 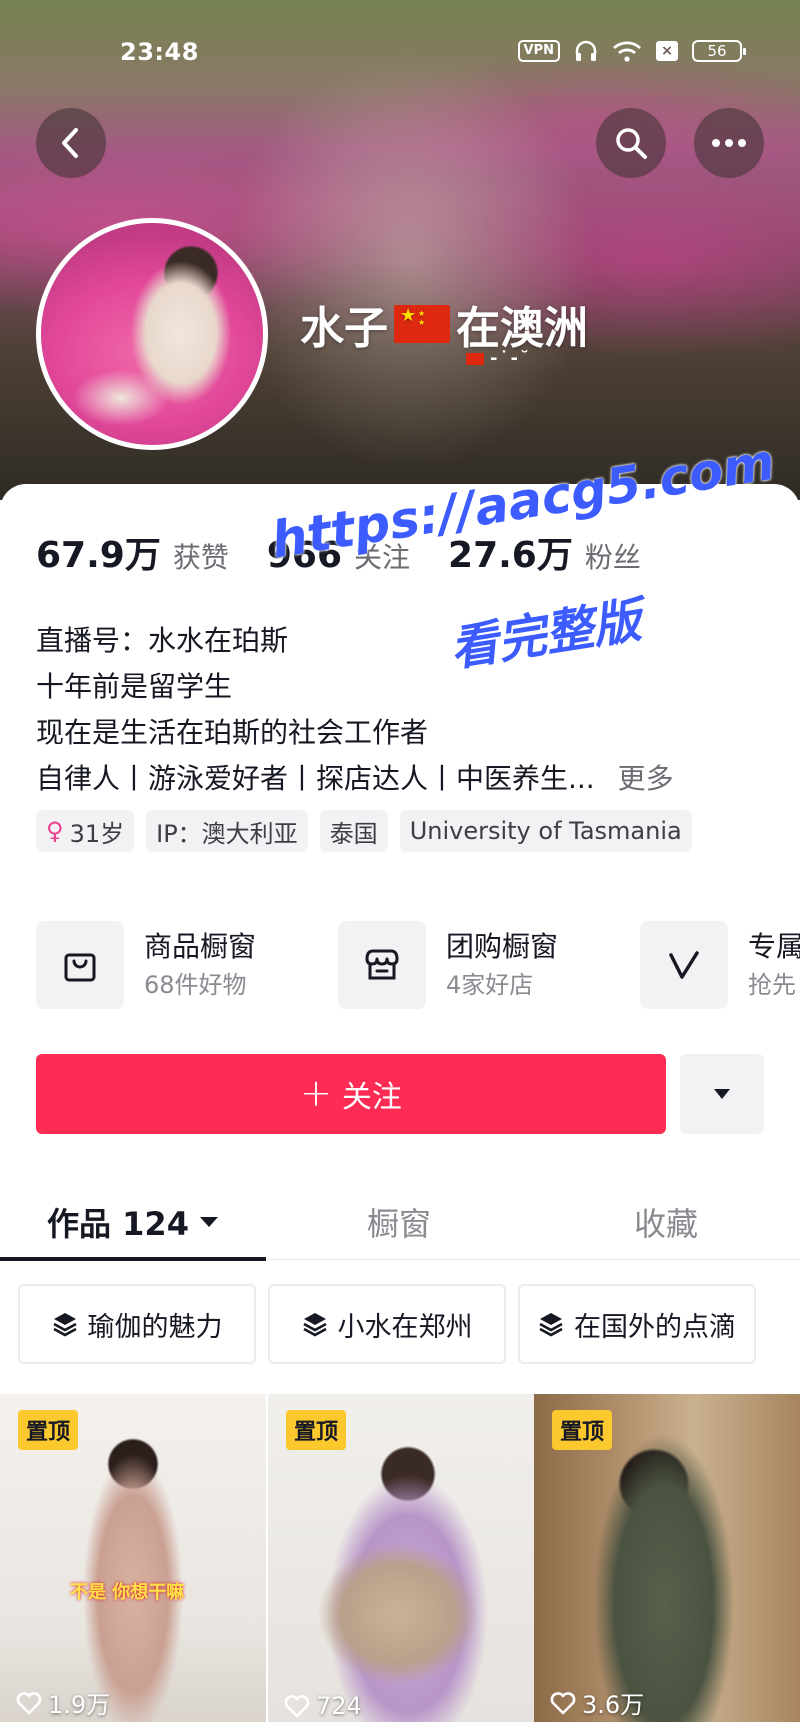 What do you see at coordinates (400, 54) in the screenshot?
I see `status-bar: 23:48 VPN × 56` at bounding box center [400, 54].